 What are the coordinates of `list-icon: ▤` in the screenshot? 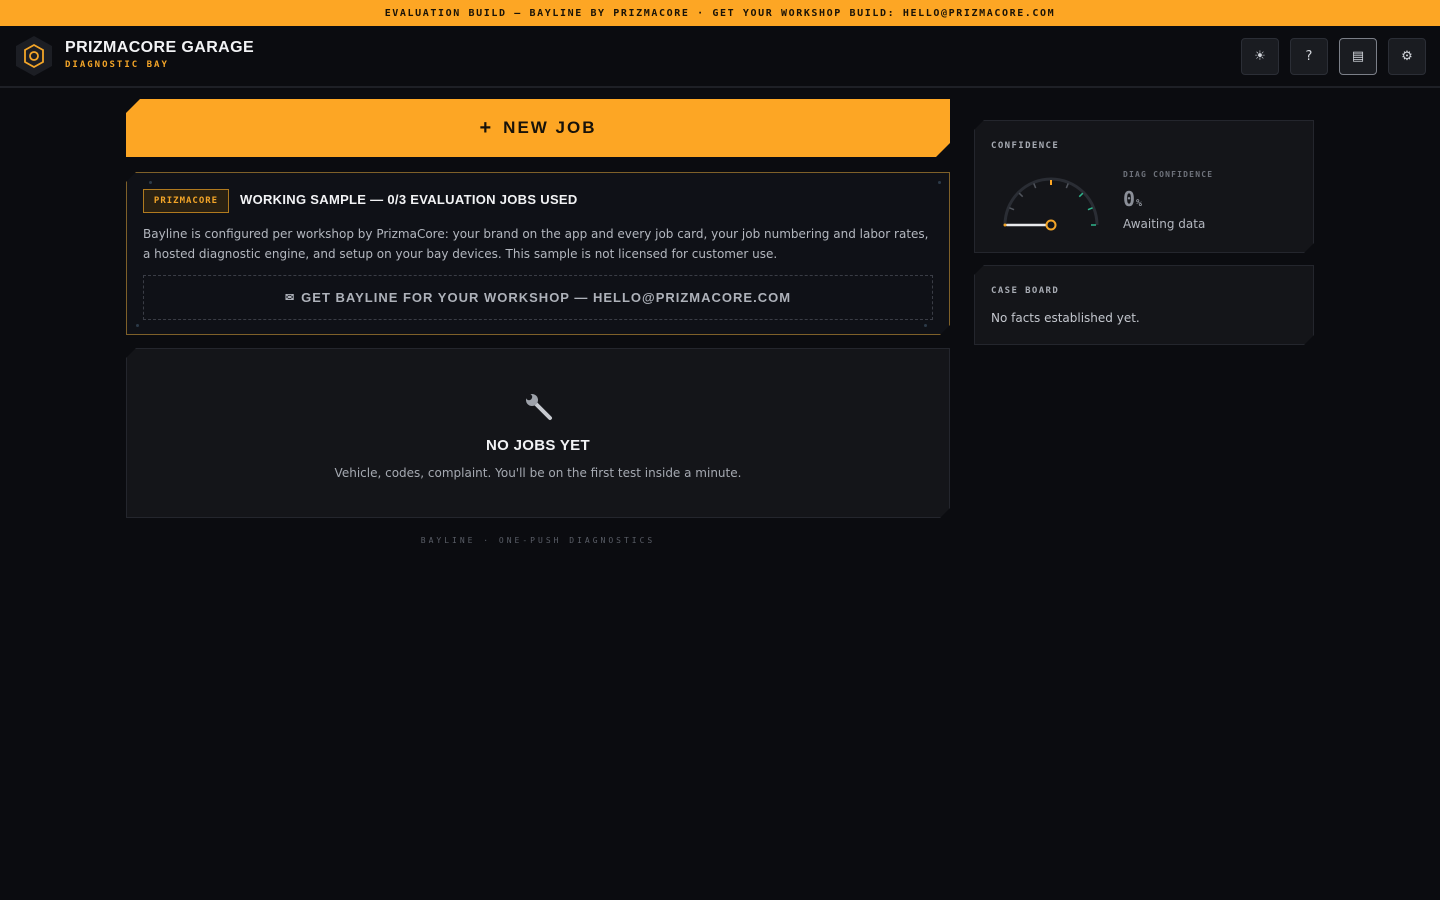 It's located at (1358, 56).